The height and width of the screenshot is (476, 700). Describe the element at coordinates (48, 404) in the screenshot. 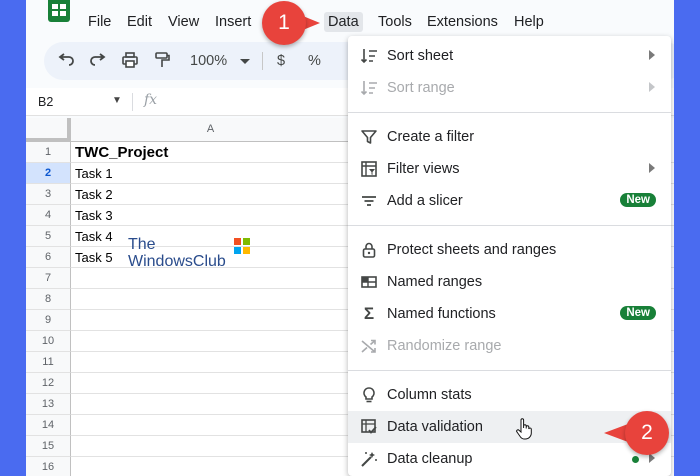

I see `row-header: 13` at that location.